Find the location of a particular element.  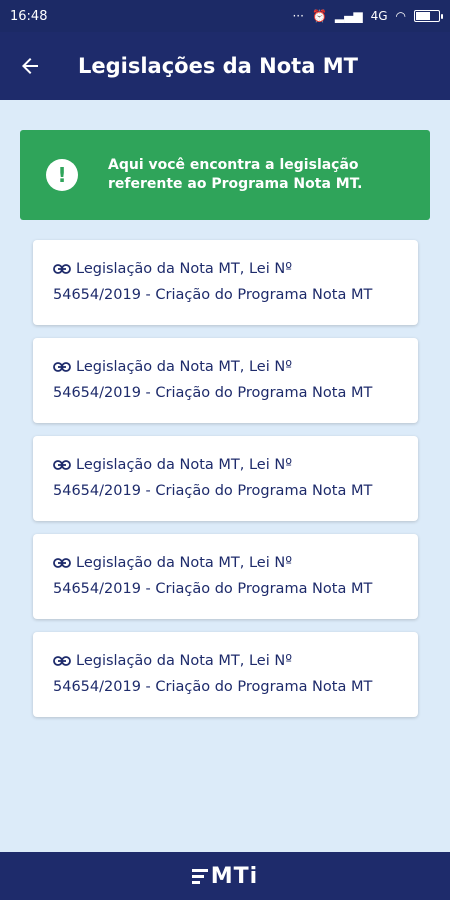

logo-text: MTi is located at coordinates (234, 876).